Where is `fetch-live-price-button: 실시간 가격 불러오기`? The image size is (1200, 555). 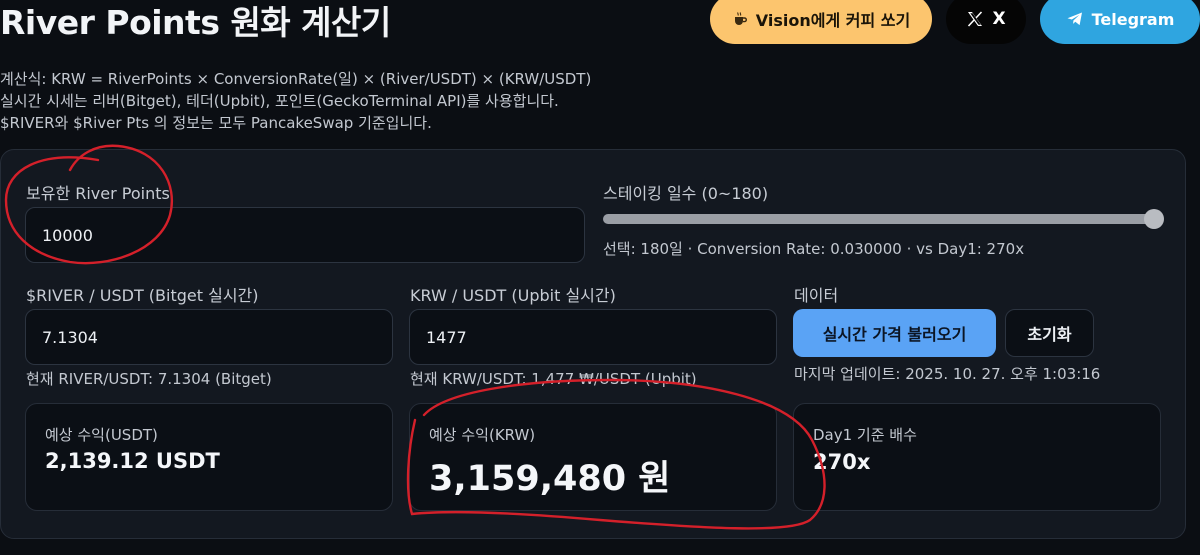
fetch-live-price-button: 실시간 가격 불러오기 is located at coordinates (894, 333).